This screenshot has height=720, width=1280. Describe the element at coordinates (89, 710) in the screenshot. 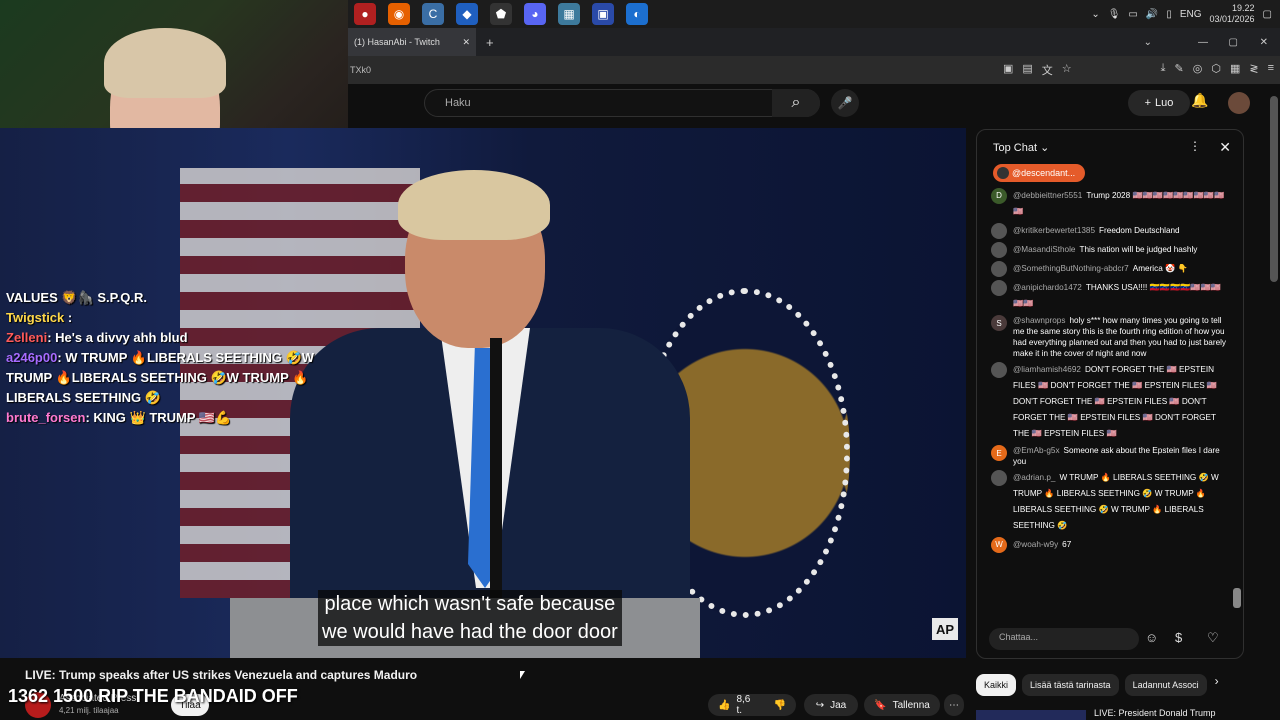

I see `subscriber-count: 4,21 milj. tilaajaa` at that location.